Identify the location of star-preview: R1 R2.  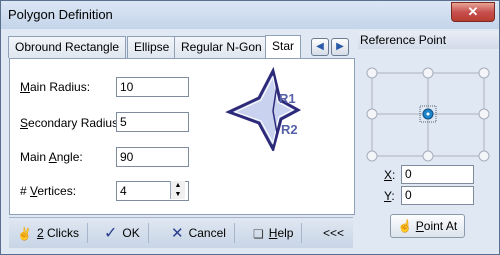
(263, 108).